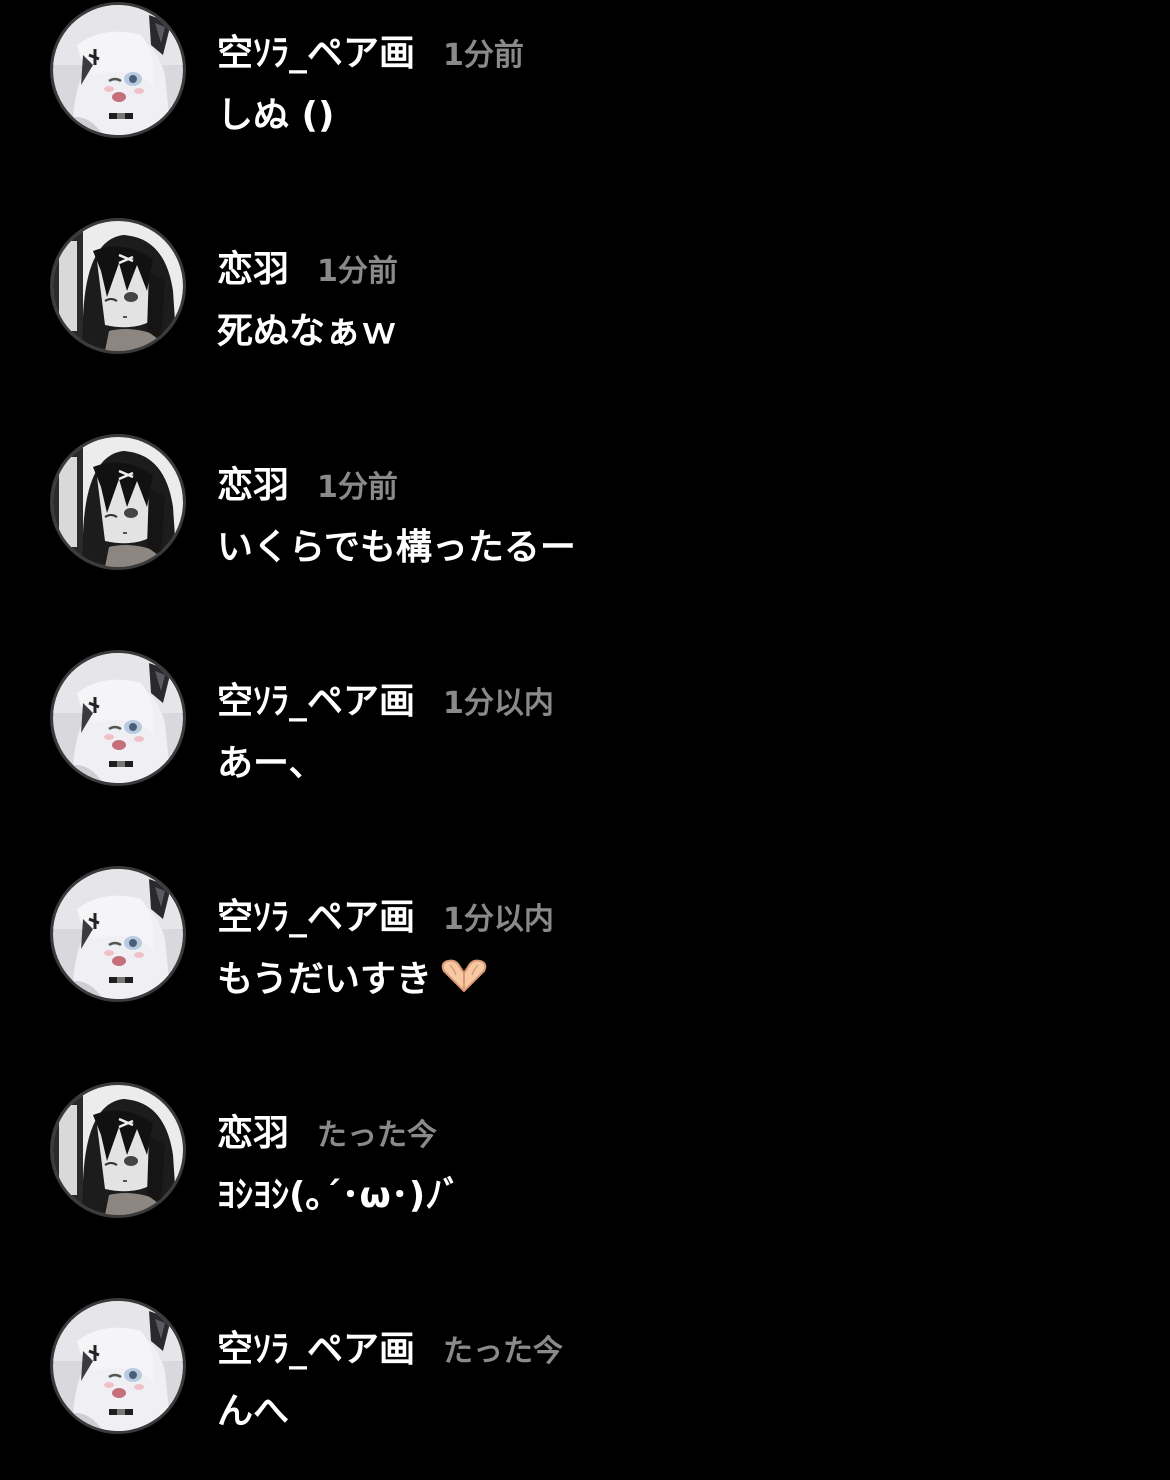 This screenshot has width=1170, height=1480. I want to click on comment-item: 恋羽 たった今 ﾖｼﾖｼ(｡´･ω･)ﾉﾞ, so click(585, 1155).